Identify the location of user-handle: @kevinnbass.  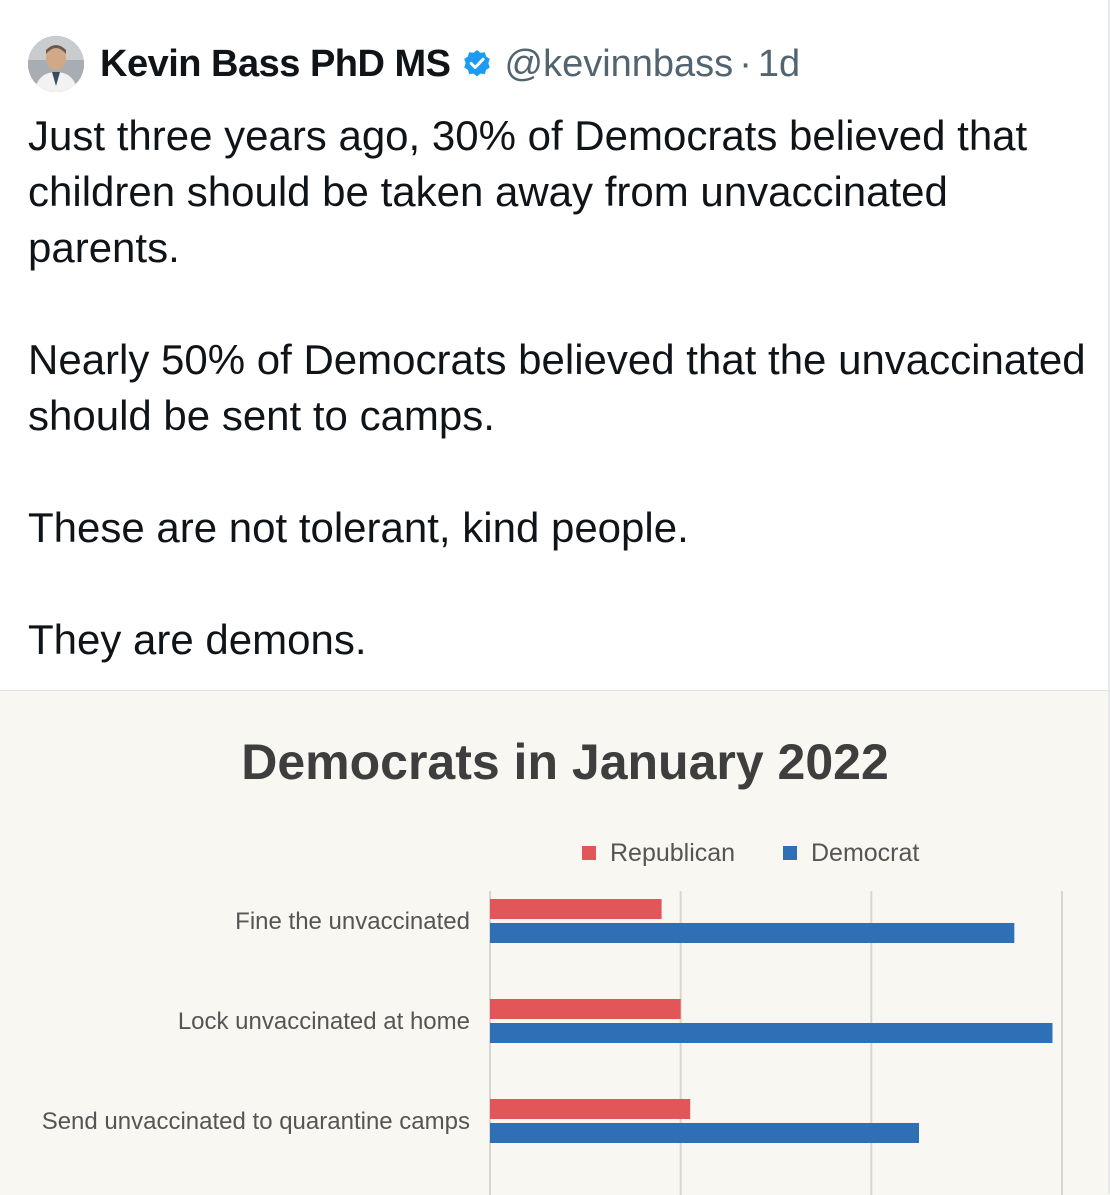
(619, 64).